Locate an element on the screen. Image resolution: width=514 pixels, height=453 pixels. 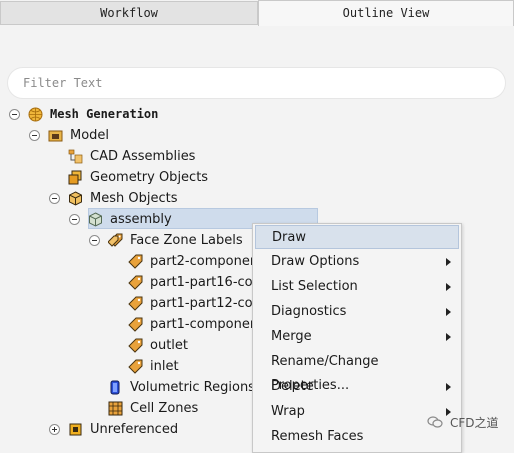
tab-workflow: Workflow is located at coordinates (129, 13).